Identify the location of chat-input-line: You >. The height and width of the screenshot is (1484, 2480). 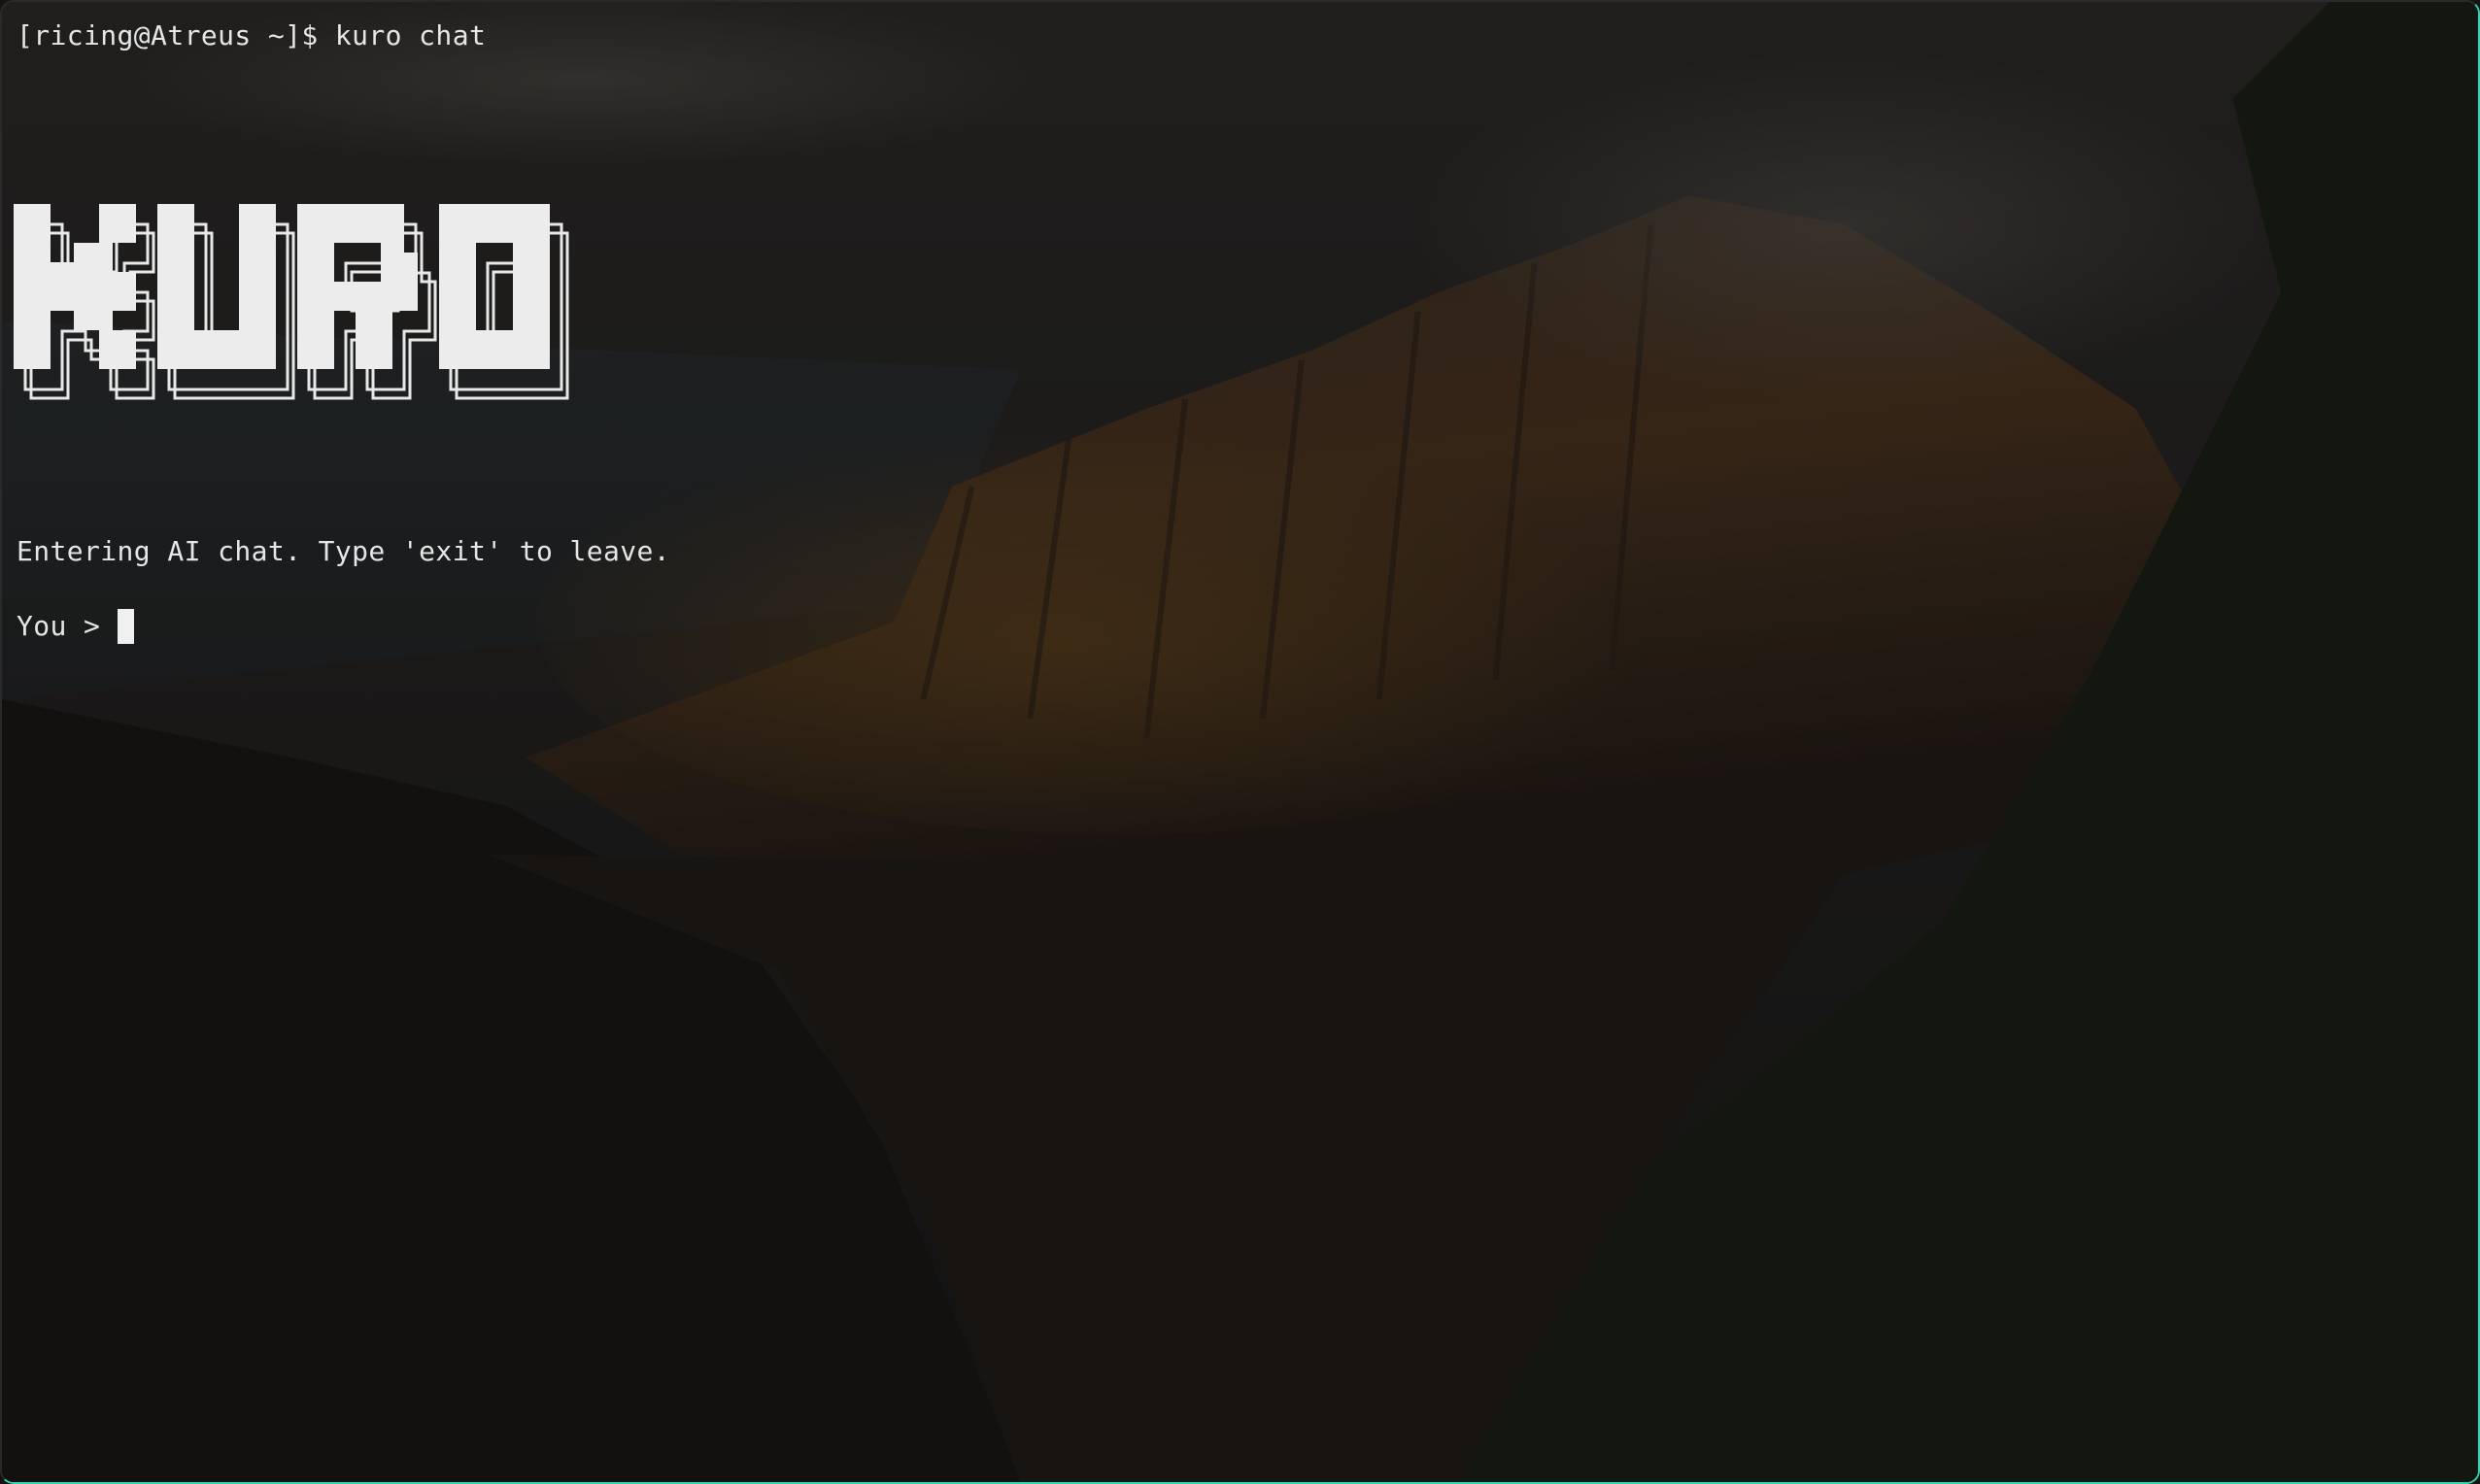
(76, 627).